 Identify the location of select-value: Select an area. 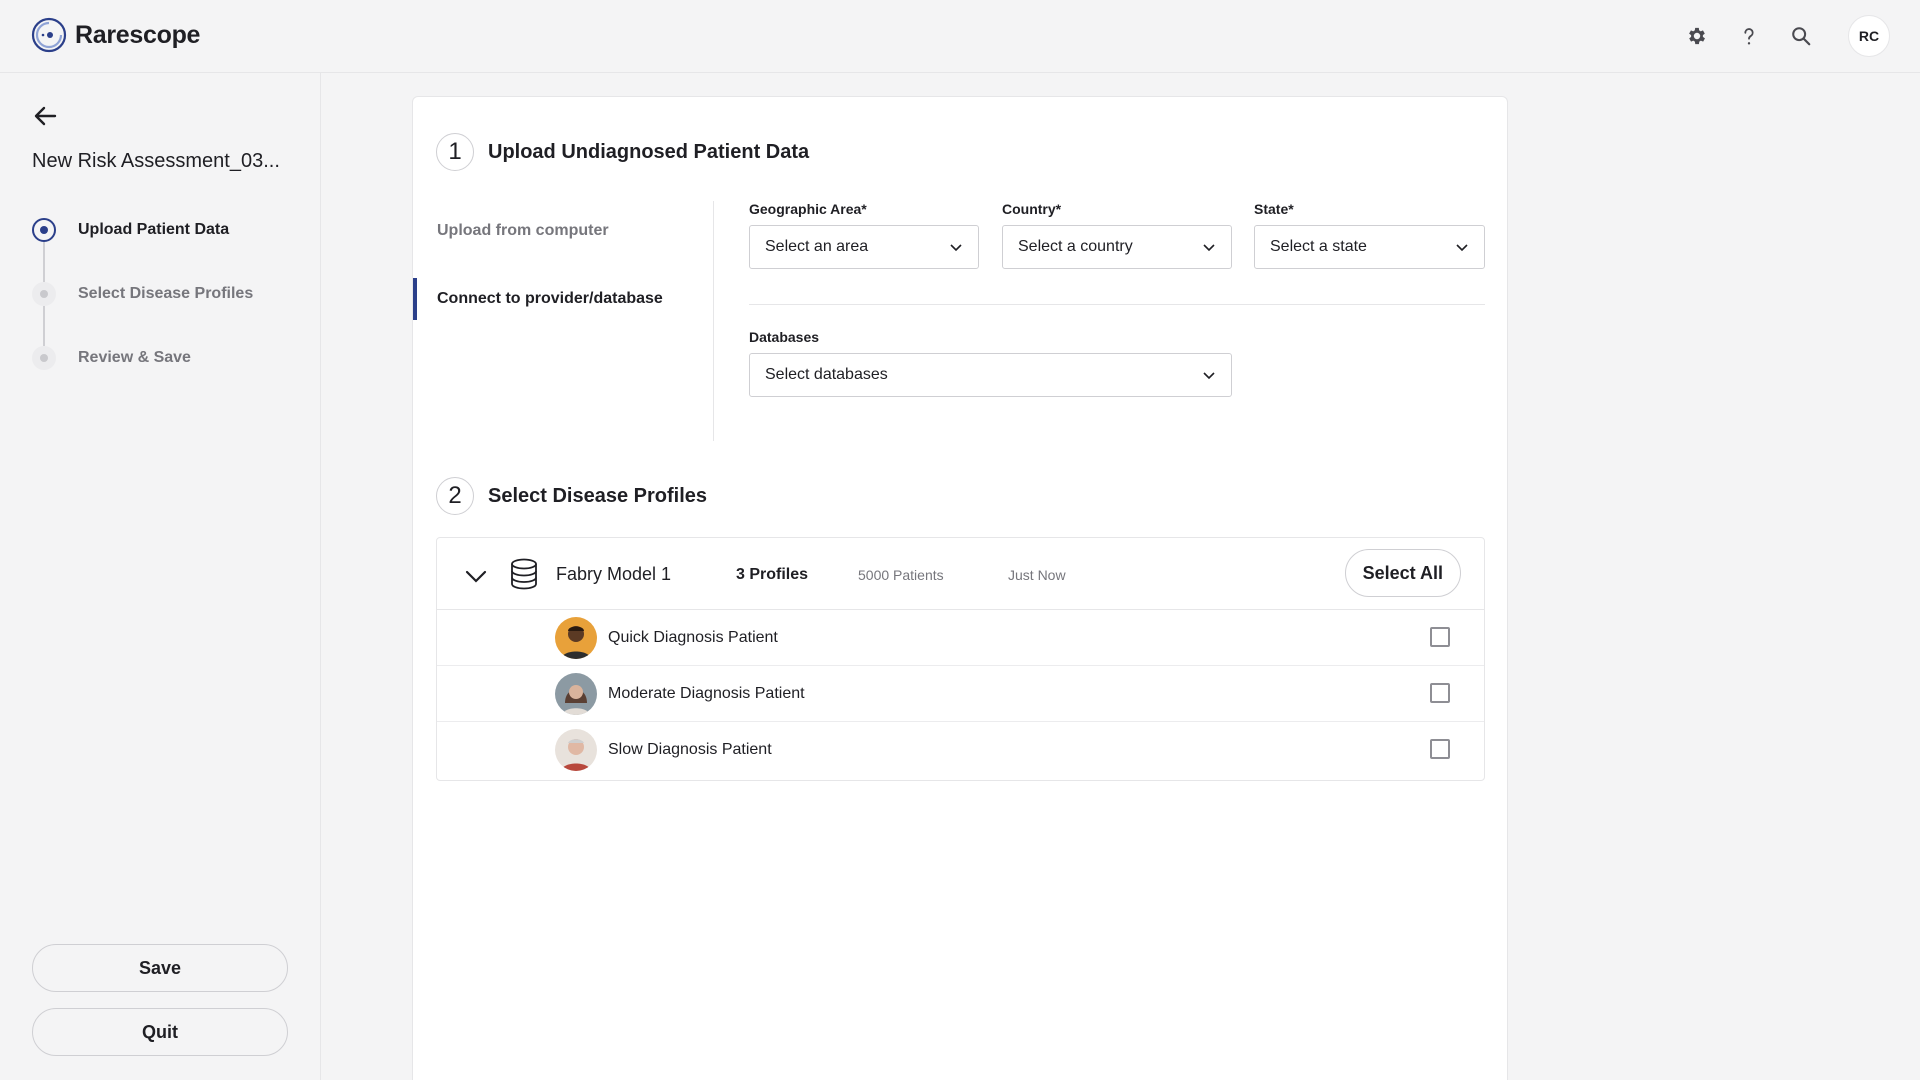
(817, 246).